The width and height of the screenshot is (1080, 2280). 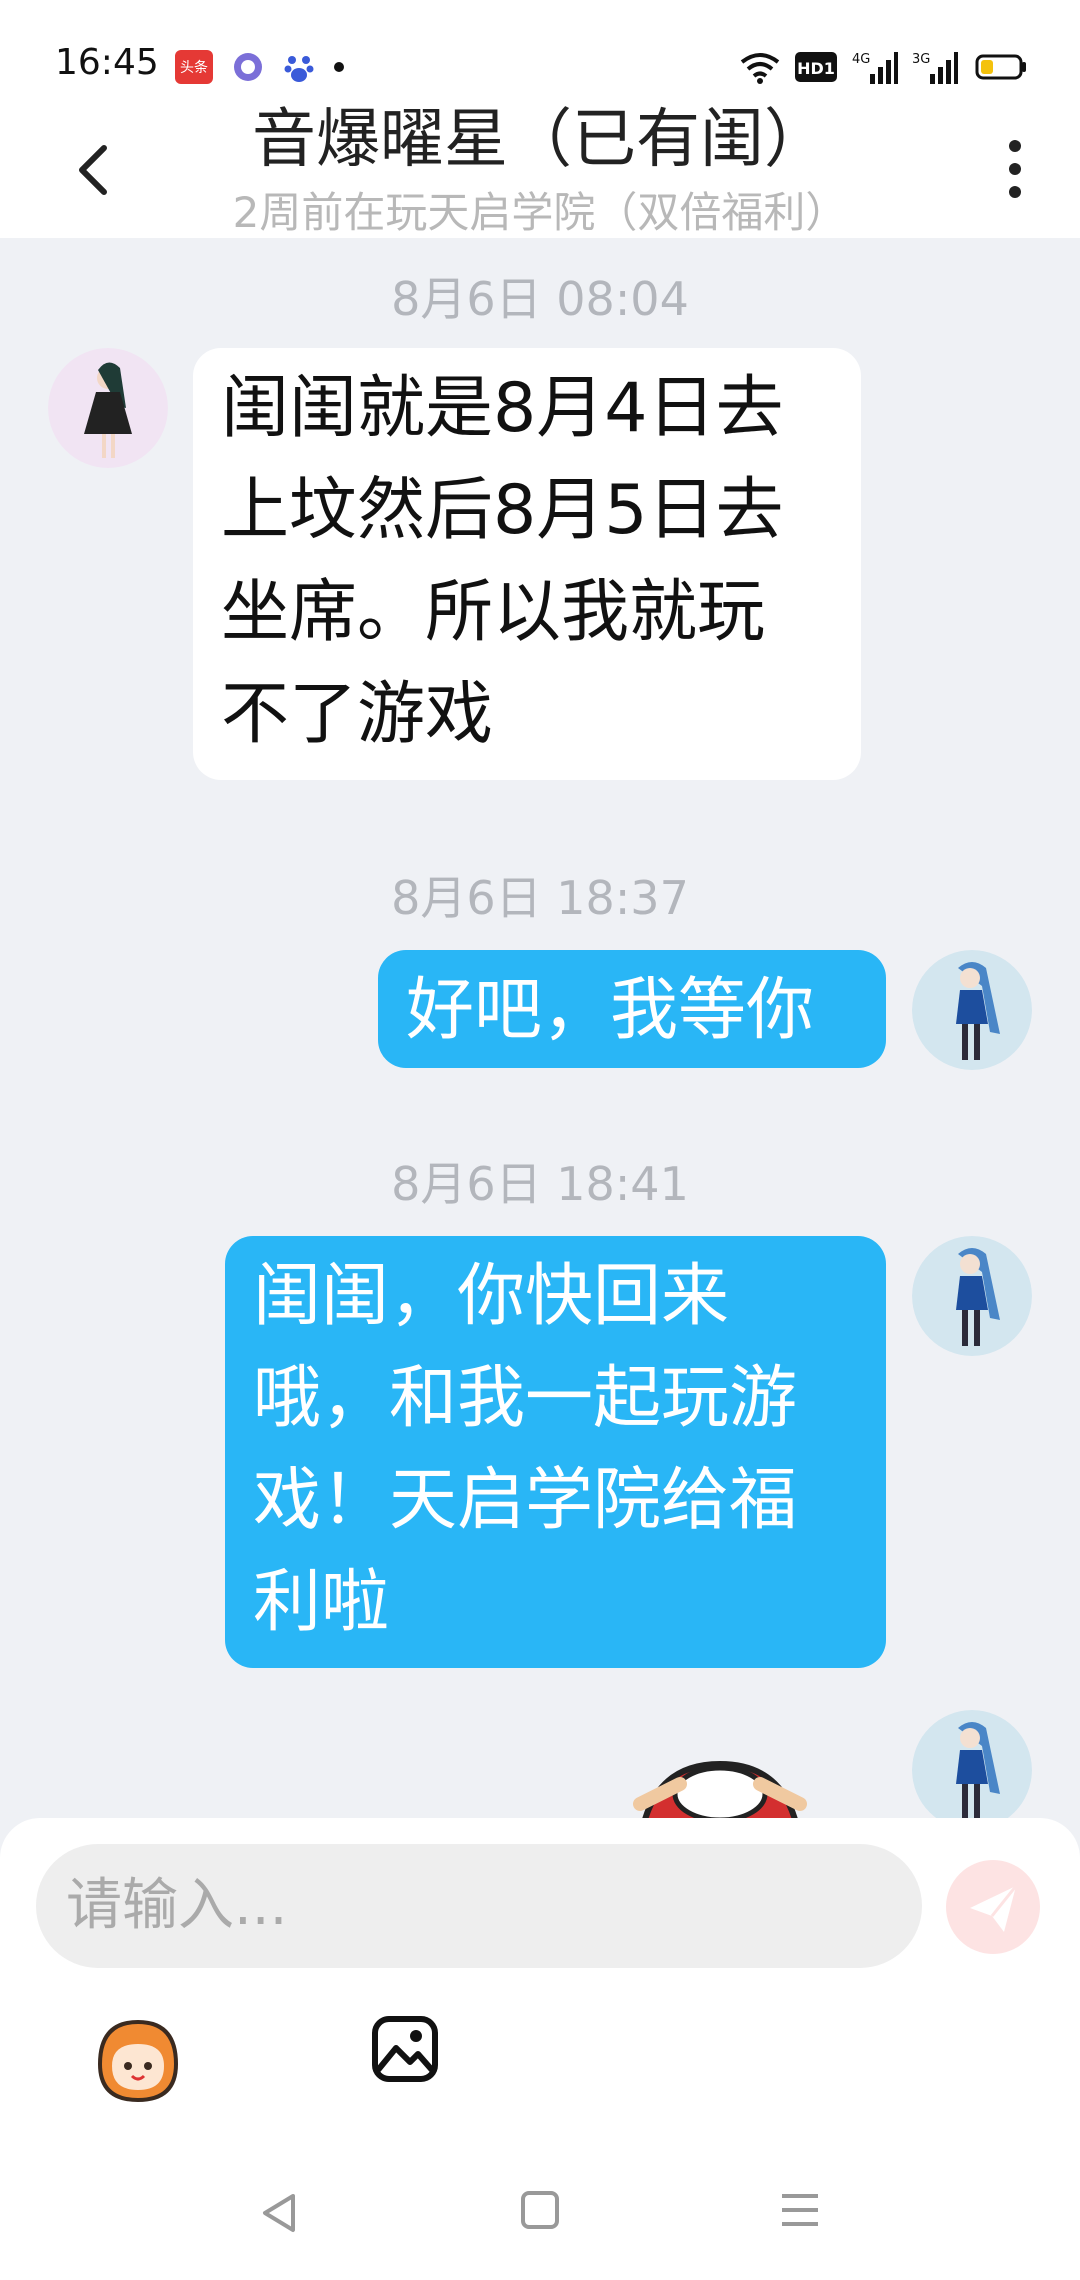 I want to click on chat-header: 音爆曜星（已有闺） 2周前在玩天启学院（双倍福利）, so click(x=540, y=169).